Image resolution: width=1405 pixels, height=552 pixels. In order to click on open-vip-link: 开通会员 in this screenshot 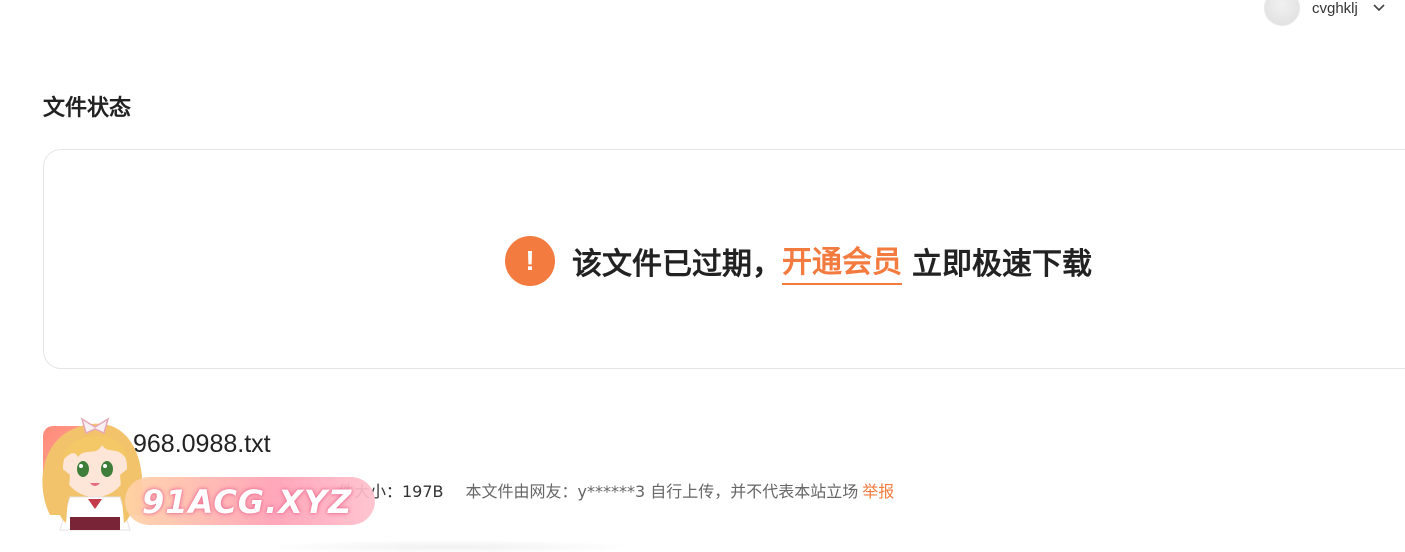, I will do `click(842, 261)`.